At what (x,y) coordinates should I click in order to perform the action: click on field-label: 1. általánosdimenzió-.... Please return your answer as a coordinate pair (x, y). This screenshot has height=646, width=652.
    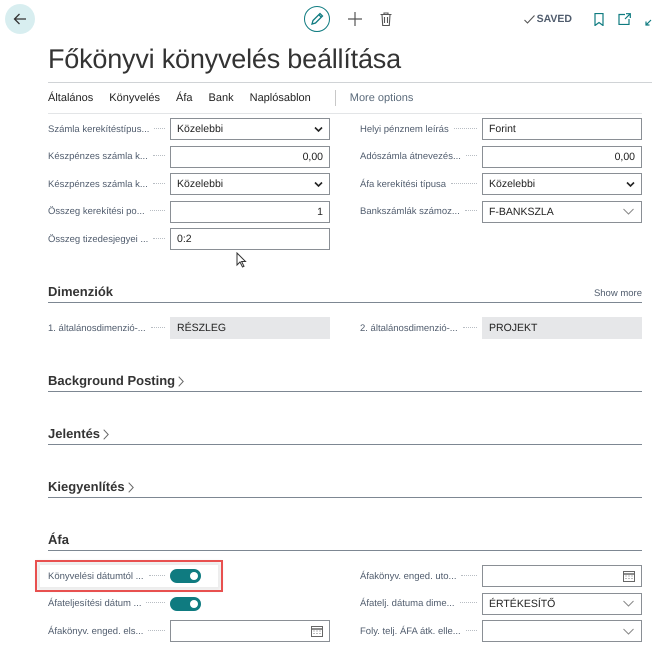
    Looking at the image, I should click on (97, 328).